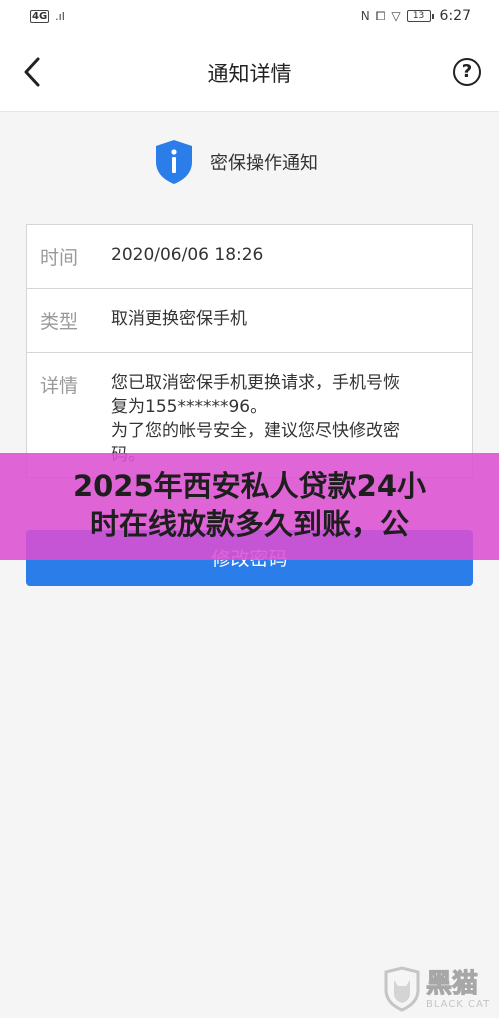 The width and height of the screenshot is (499, 1018). I want to click on notice-header: 密保操作通知, so click(235, 162).